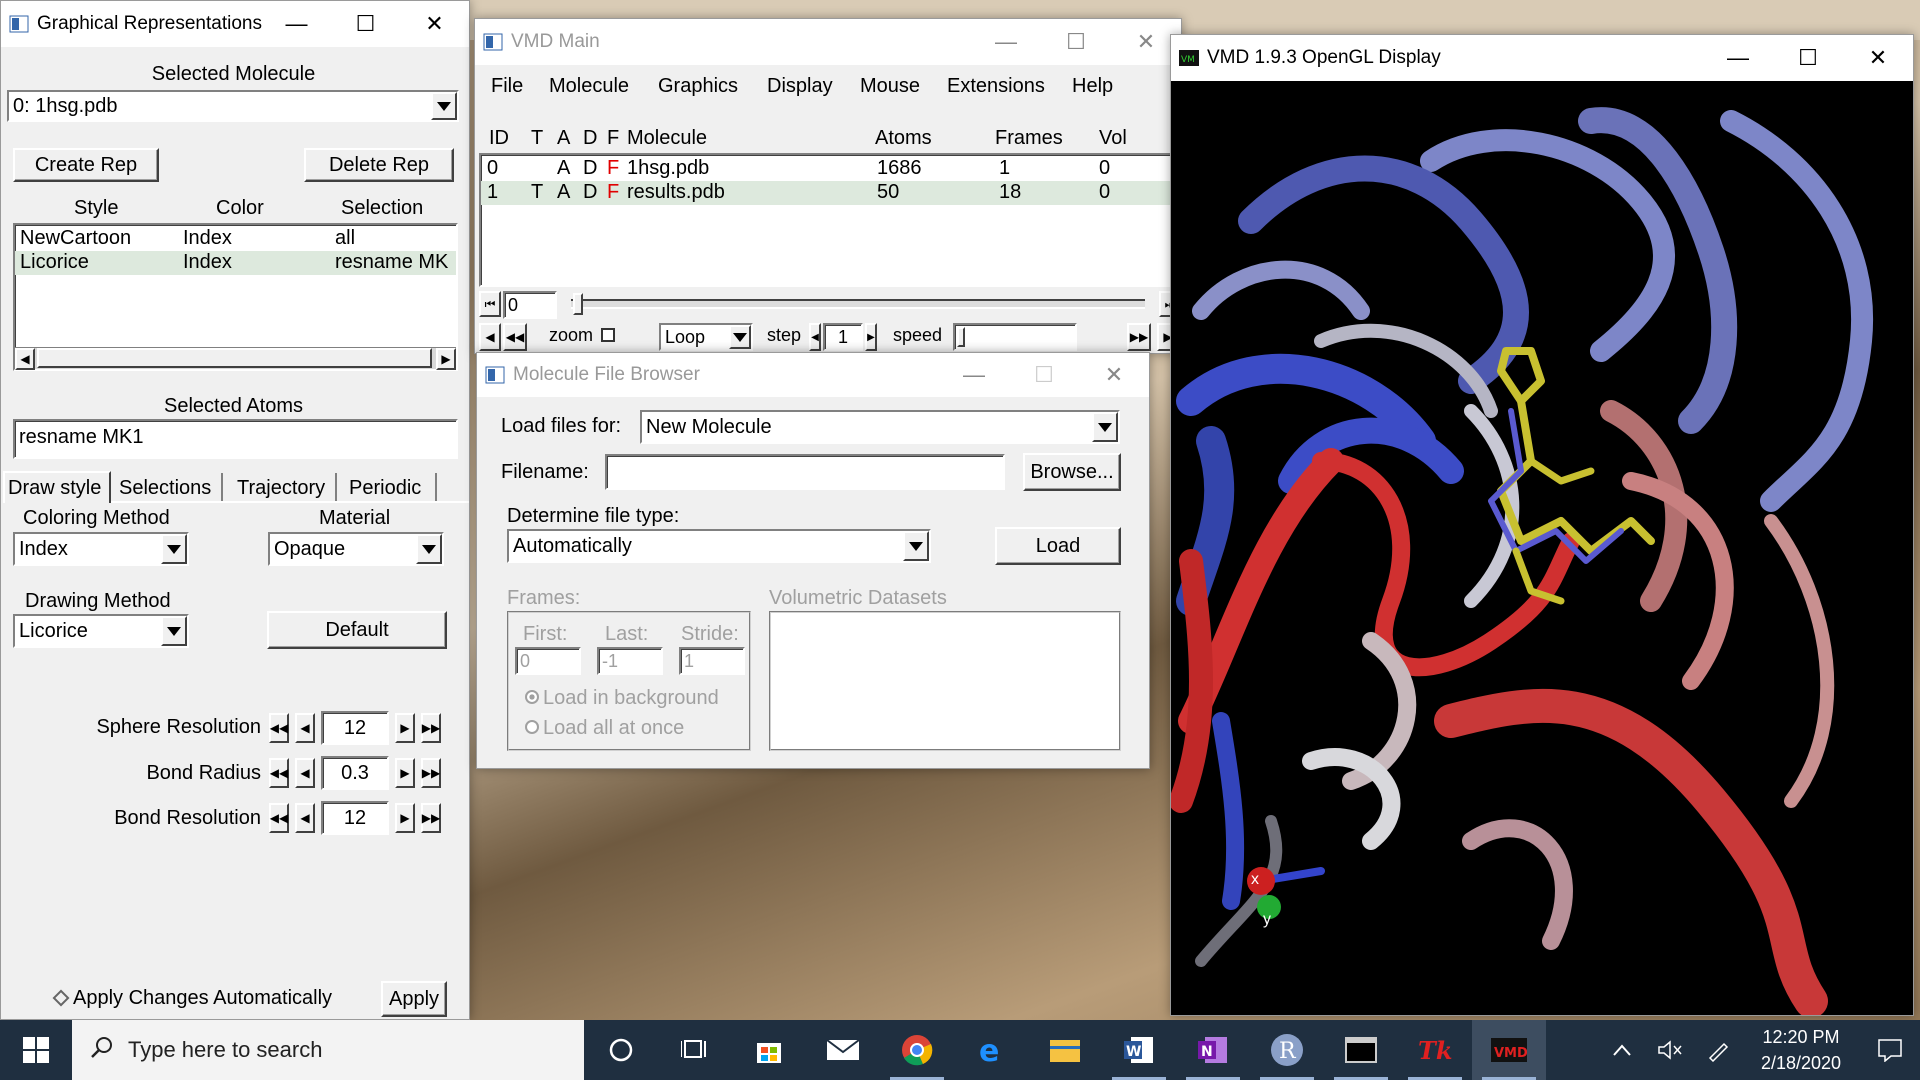 Image resolution: width=1920 pixels, height=1080 pixels. Describe the element at coordinates (192, 998) in the screenshot. I see `apply-auto-checkbox: Apply Changes Automatically` at that location.